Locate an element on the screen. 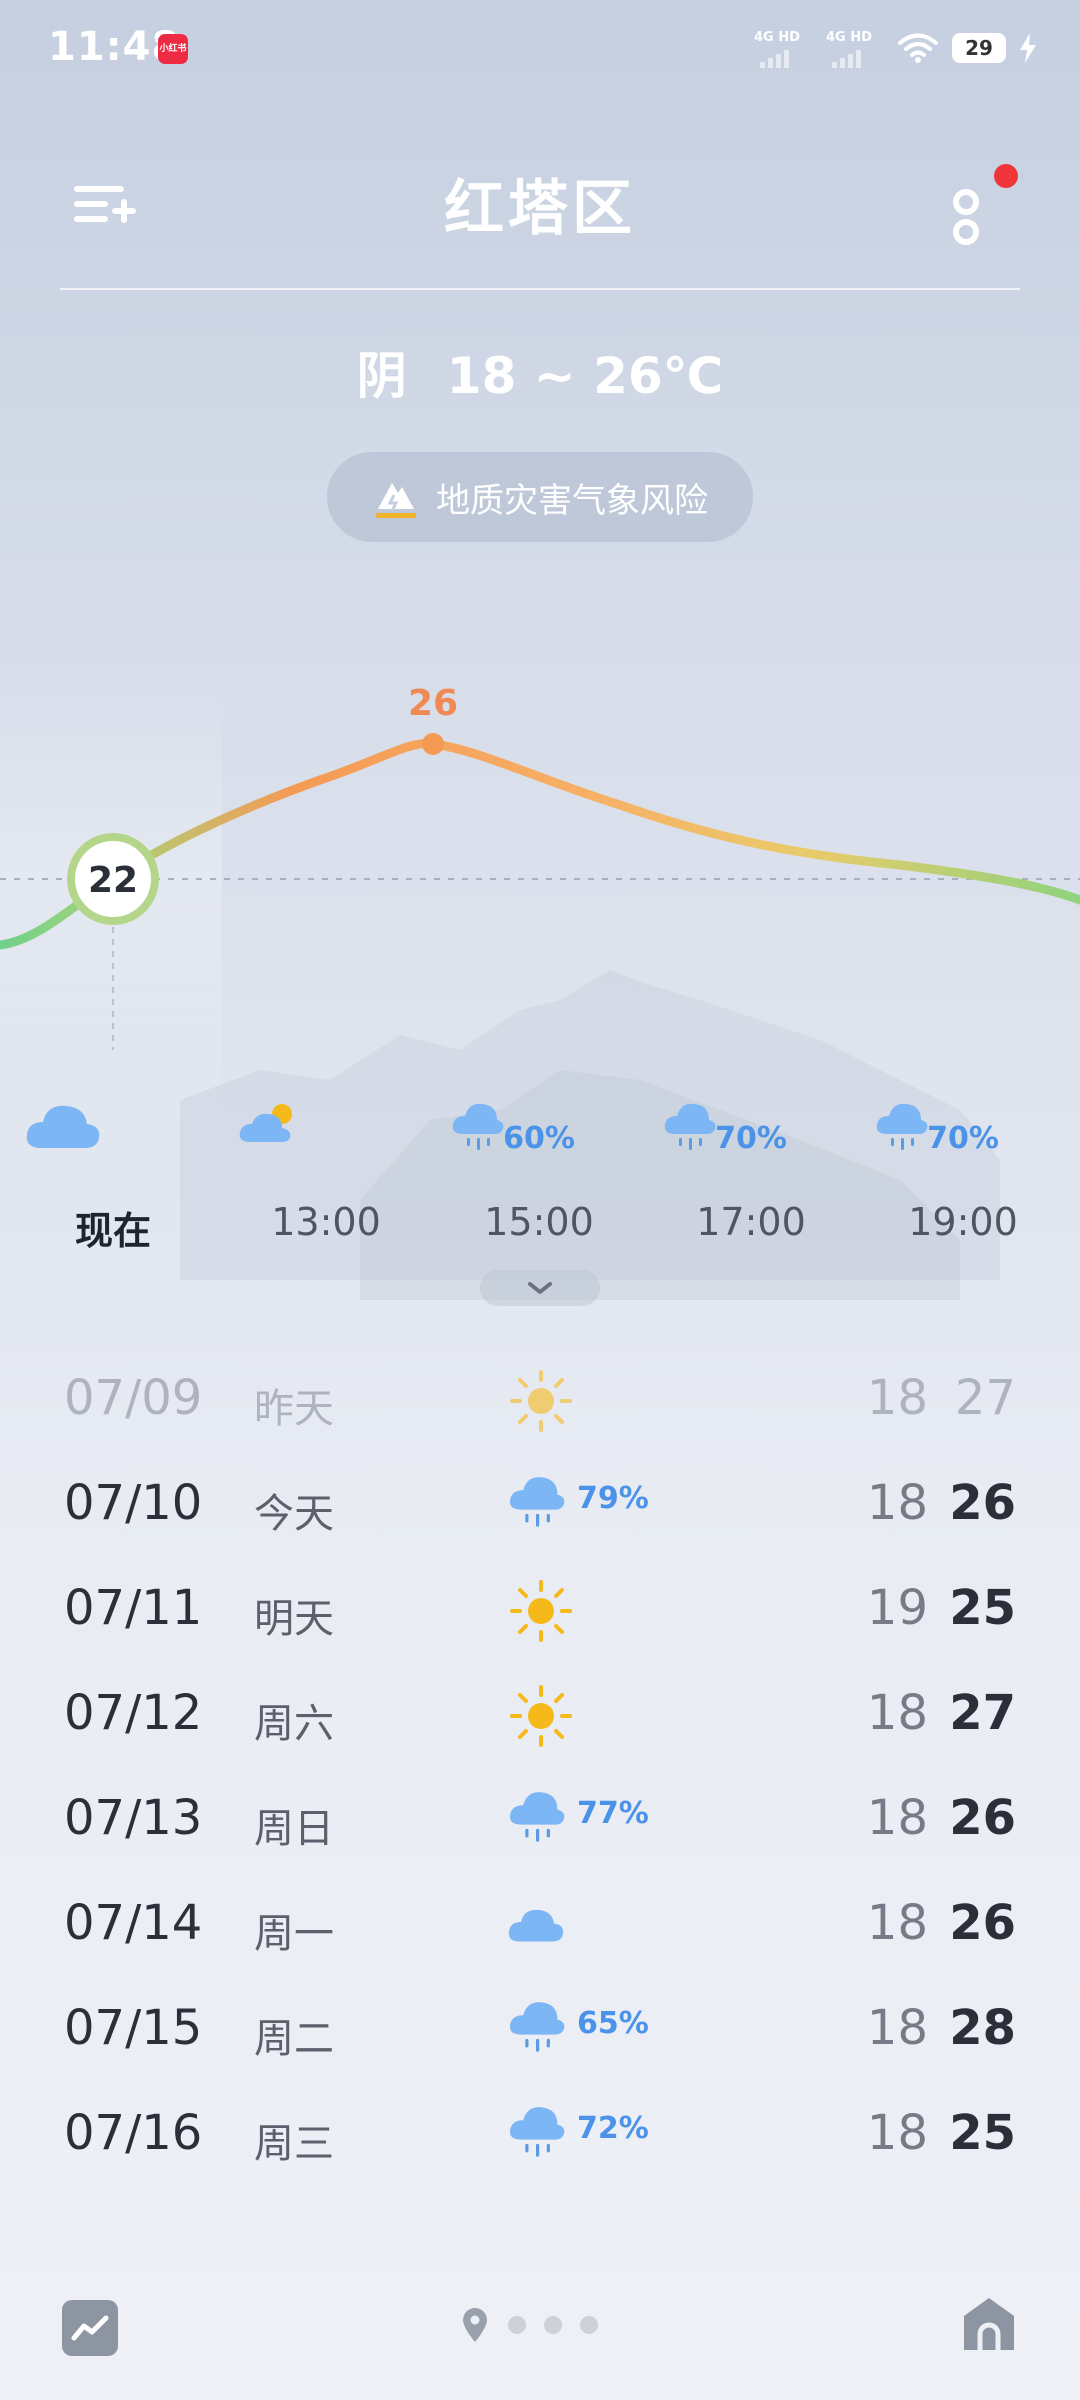 The image size is (1080, 2400). trend-chart-icon is located at coordinates (90, 2328).